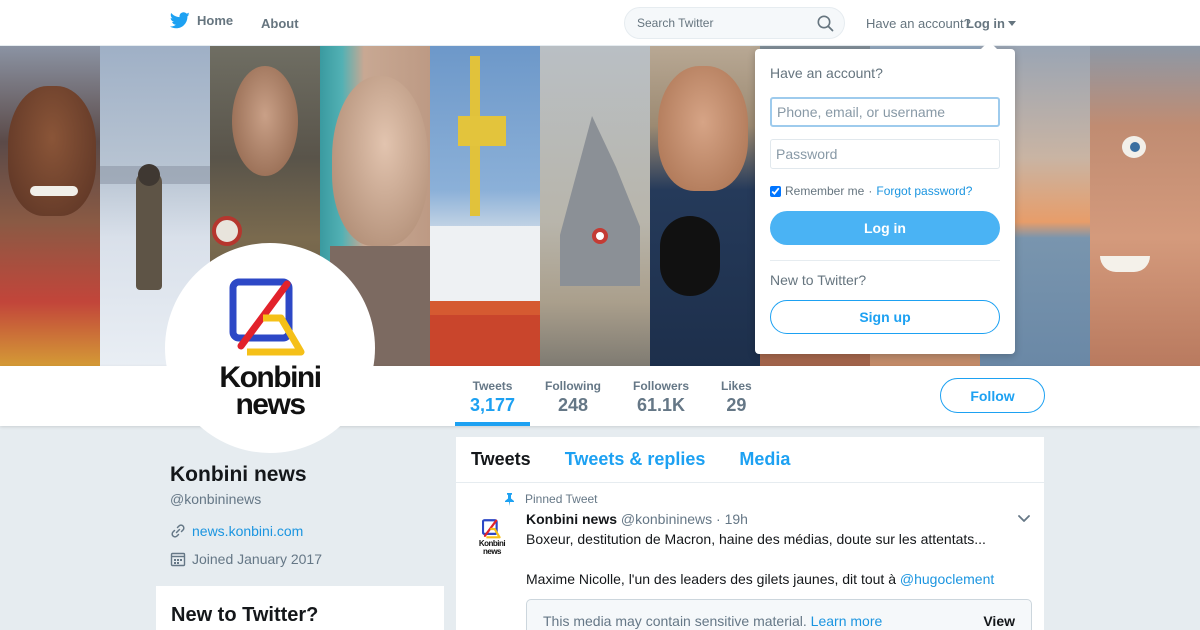 The width and height of the screenshot is (1200, 630). What do you see at coordinates (885, 228) in the screenshot?
I see `login-button: Log in` at bounding box center [885, 228].